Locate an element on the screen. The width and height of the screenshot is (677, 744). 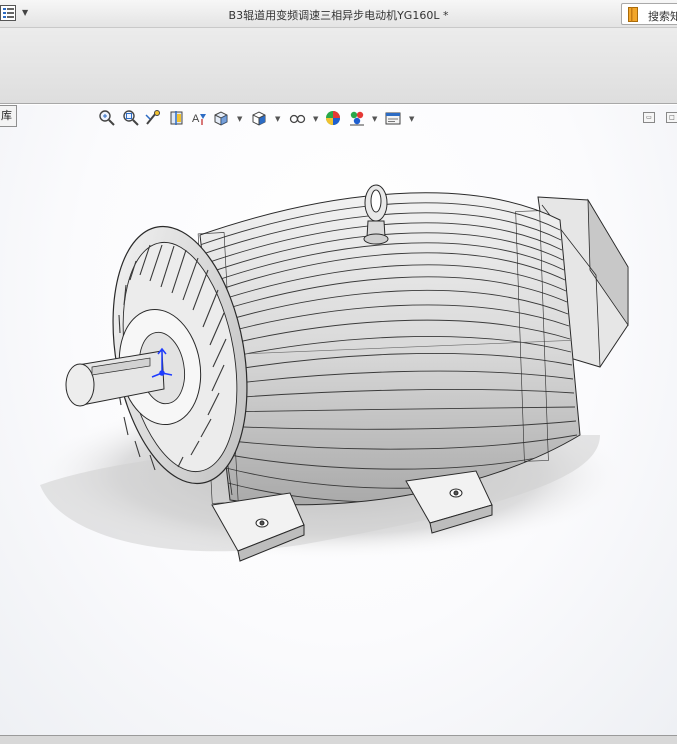
dynamic-annotation-icon: A is located at coordinates (199, 118).